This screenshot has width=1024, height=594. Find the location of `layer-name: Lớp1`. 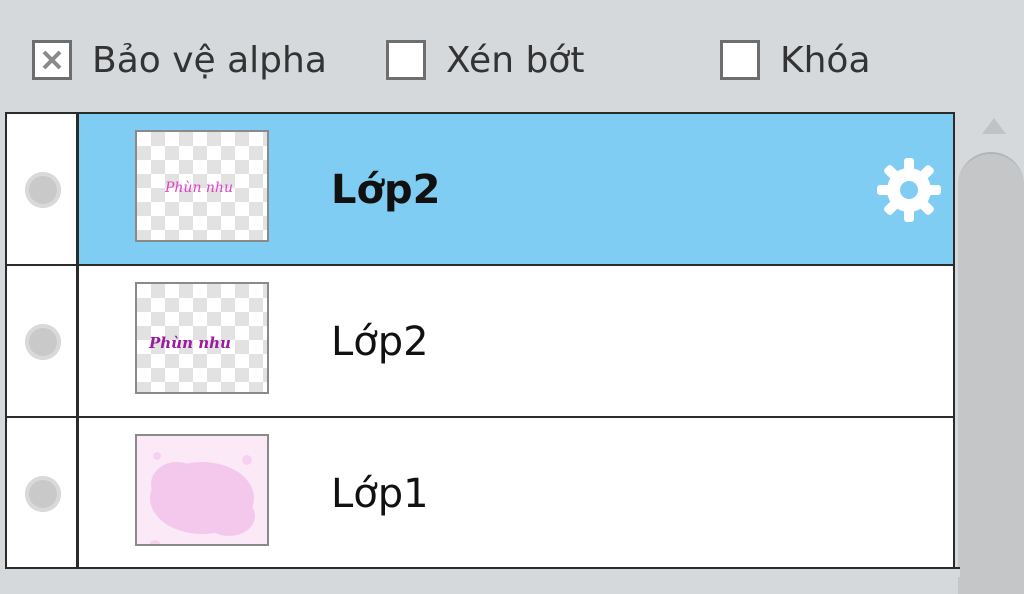

layer-name: Lớp1 is located at coordinates (380, 494).